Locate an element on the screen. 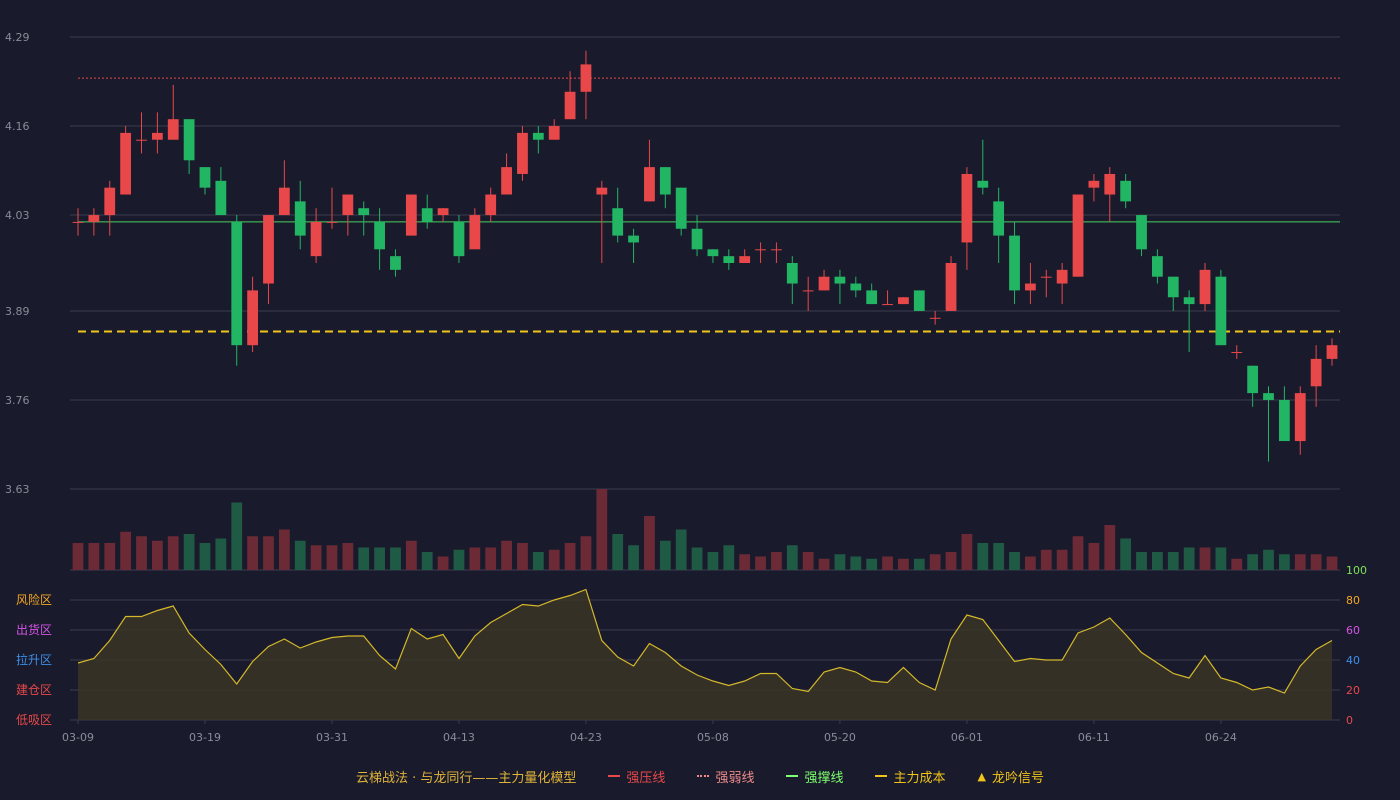 The height and width of the screenshot is (800, 1400). x-tick-label: 06-24 is located at coordinates (1221, 737).